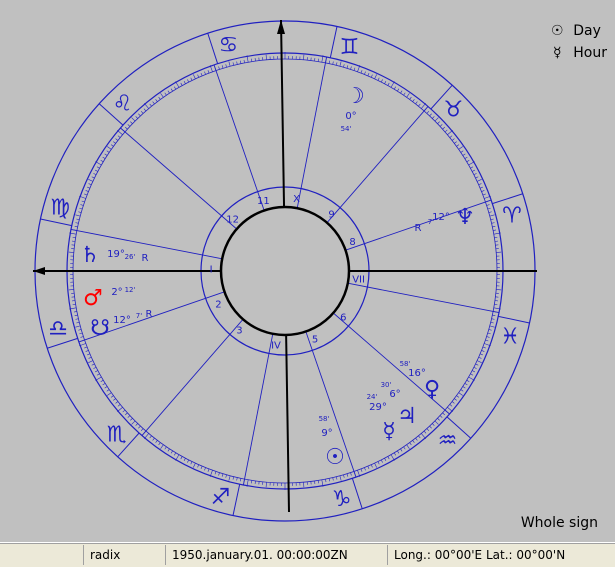 The height and width of the screenshot is (567, 615). Describe the element at coordinates (405, 364) in the screenshot. I see `venus-minutes: 58'` at that location.